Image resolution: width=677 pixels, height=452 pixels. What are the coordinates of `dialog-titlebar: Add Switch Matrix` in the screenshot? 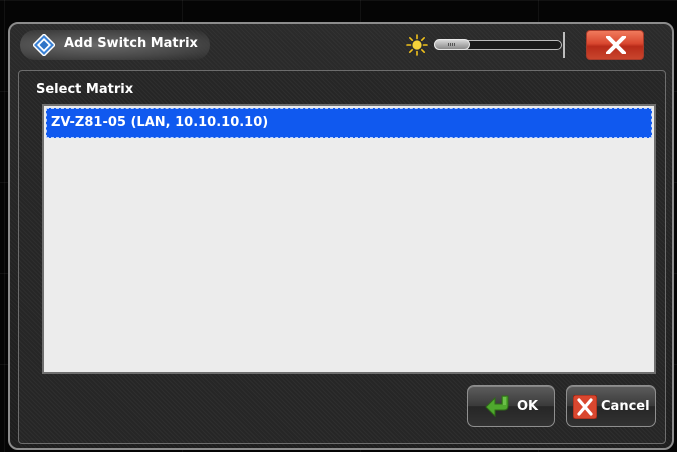 It's located at (341, 46).